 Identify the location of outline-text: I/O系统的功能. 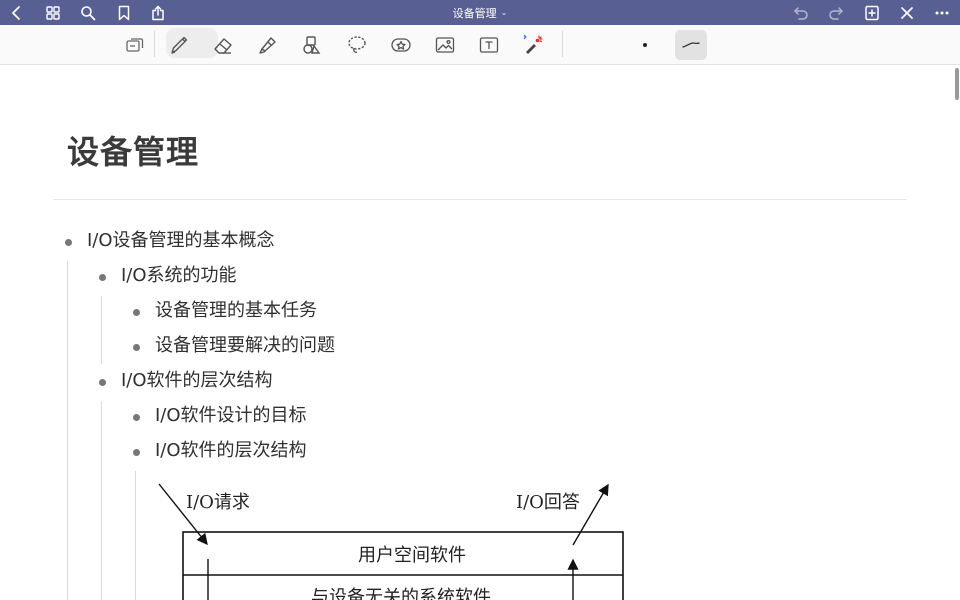
(179, 275).